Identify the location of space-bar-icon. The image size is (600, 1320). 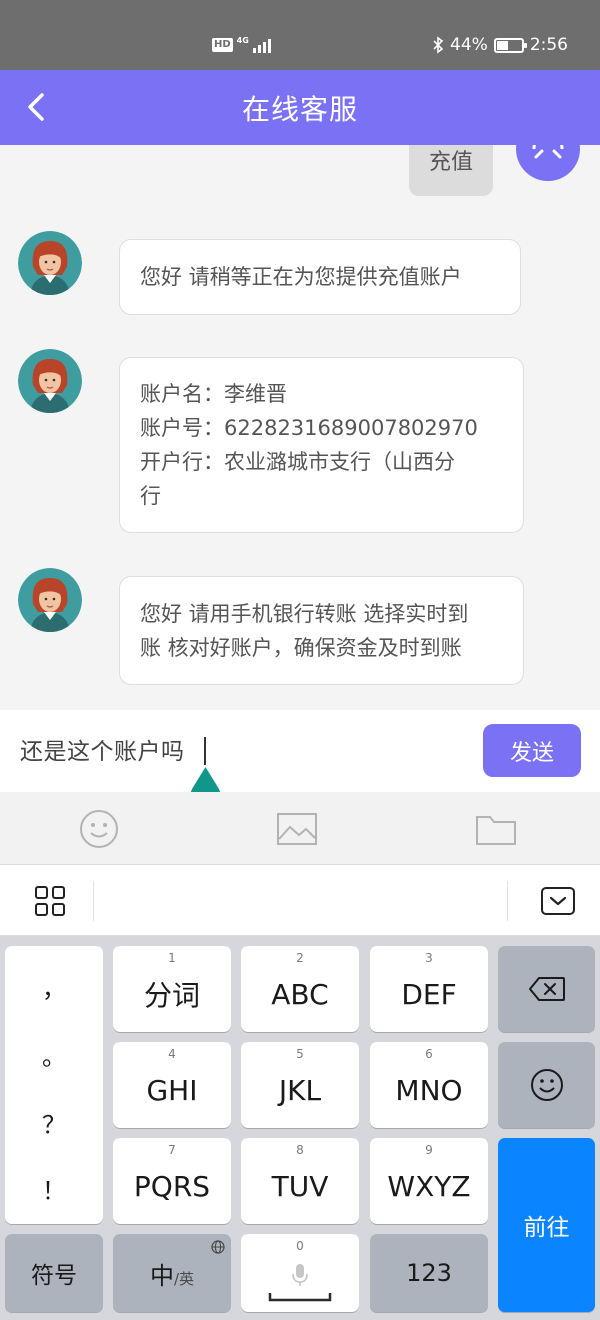
(300, 1297).